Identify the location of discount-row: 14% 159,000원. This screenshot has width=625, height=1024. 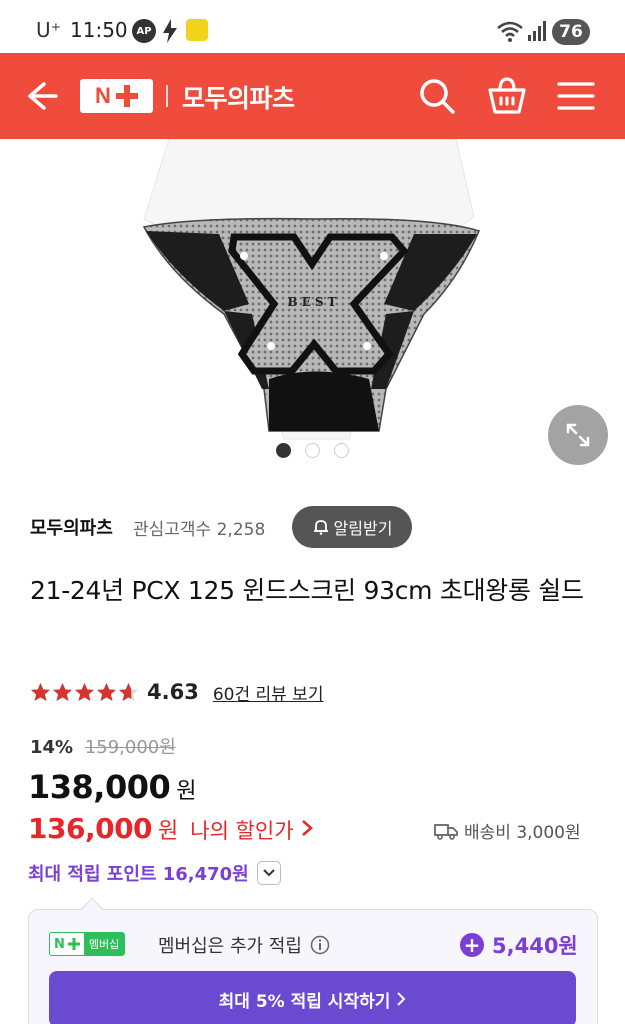
(103, 746).